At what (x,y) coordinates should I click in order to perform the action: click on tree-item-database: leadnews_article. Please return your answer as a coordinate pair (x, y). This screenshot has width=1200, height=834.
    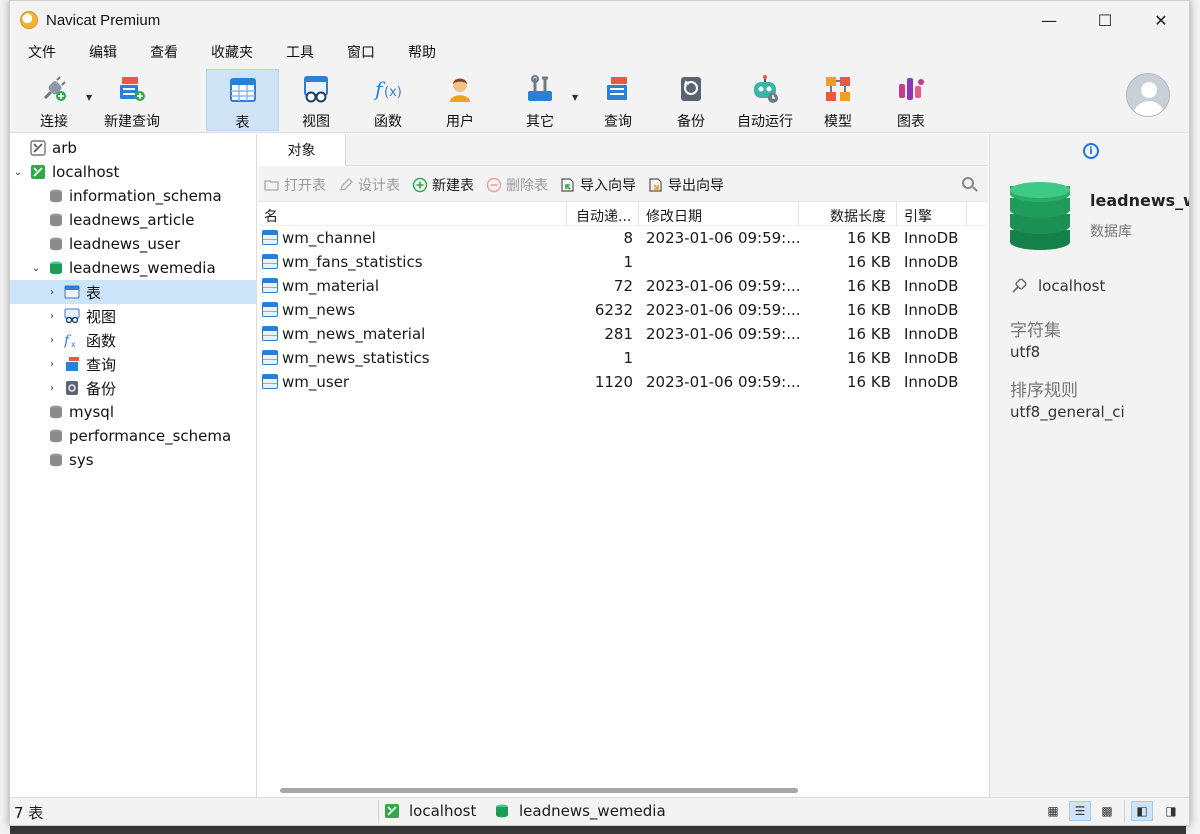
    Looking at the image, I should click on (133, 220).